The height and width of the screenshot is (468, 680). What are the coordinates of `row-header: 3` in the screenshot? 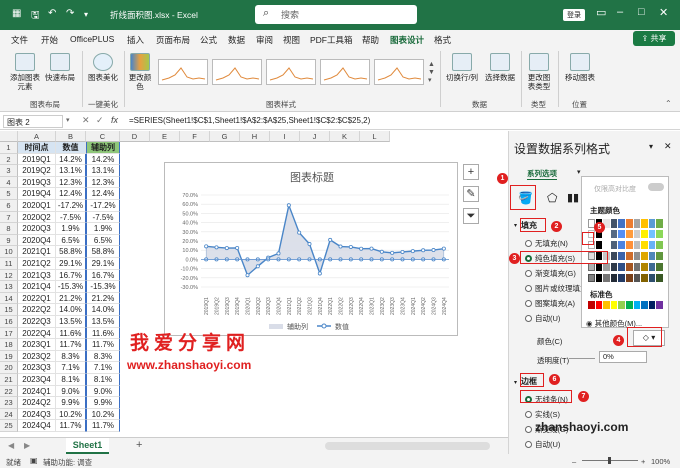 It's located at (9, 171).